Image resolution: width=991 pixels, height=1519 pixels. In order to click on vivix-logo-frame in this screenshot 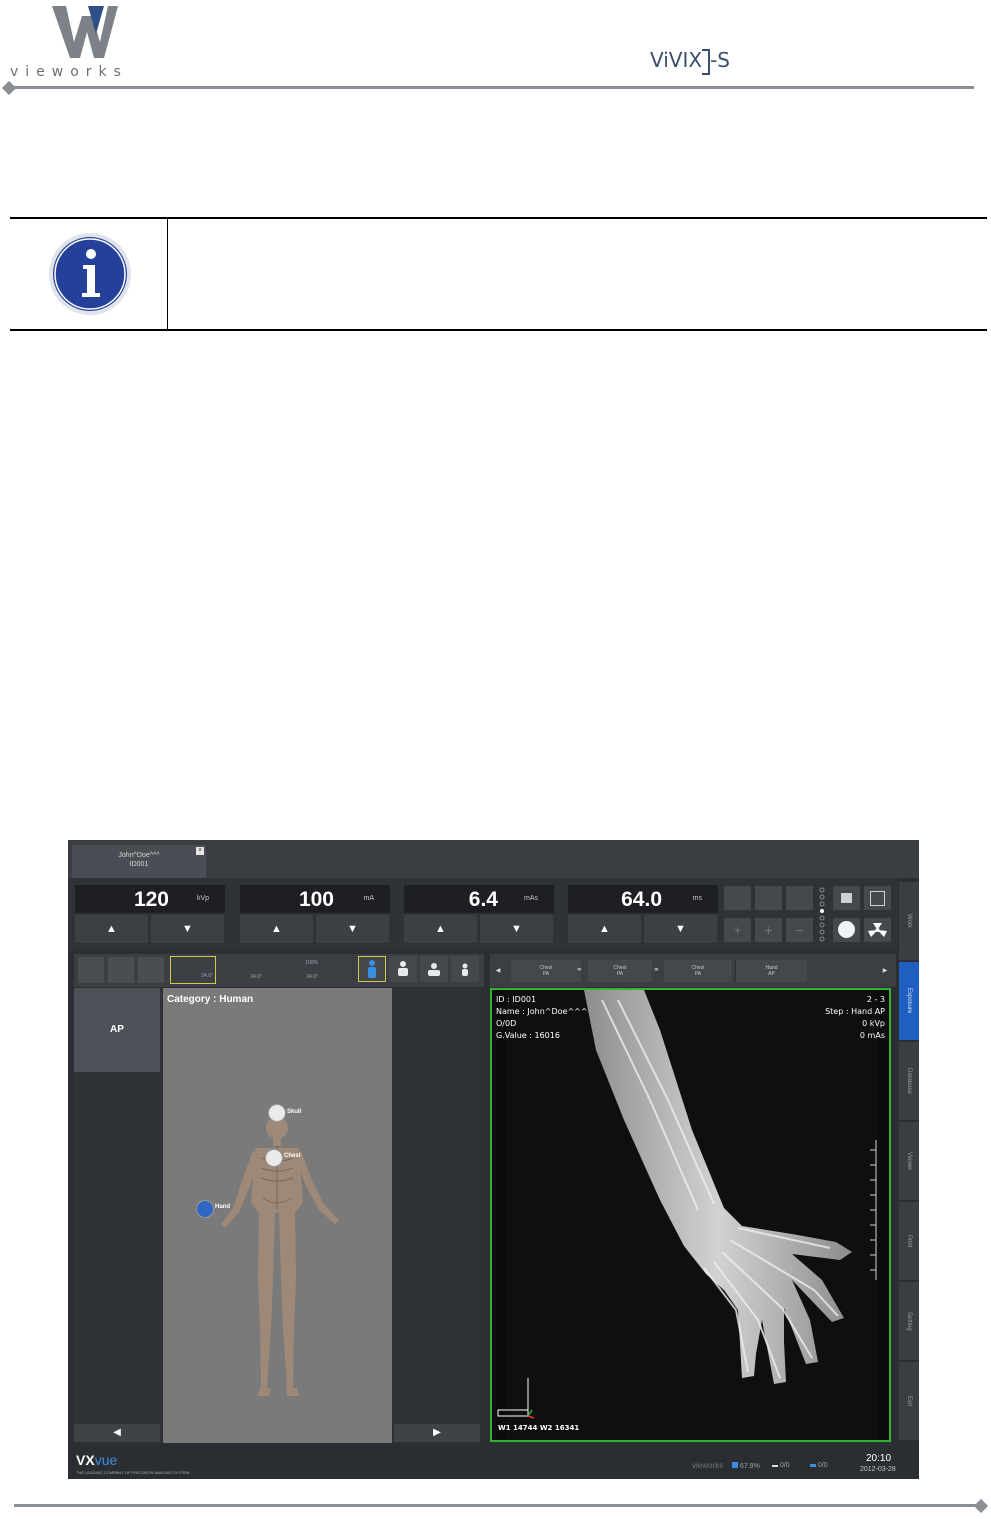, I will do `click(706, 61)`.